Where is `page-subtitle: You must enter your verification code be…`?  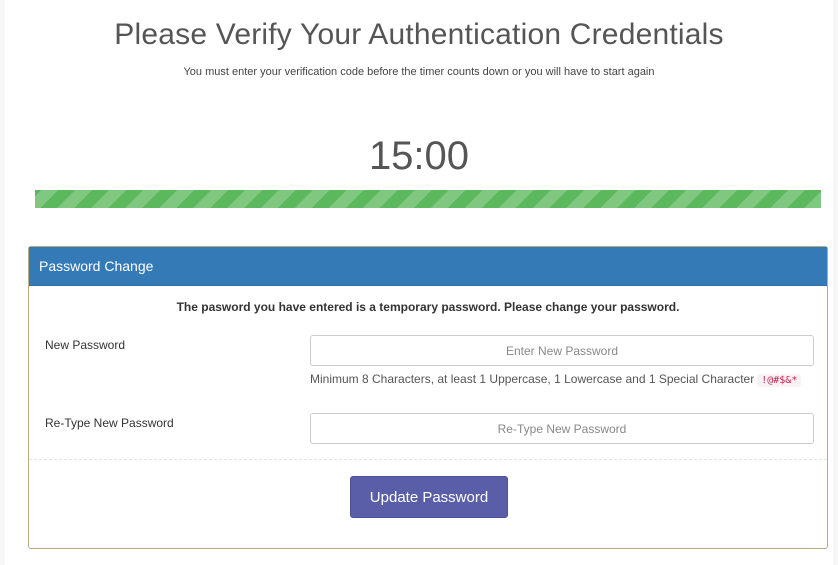 page-subtitle: You must enter your verification code be… is located at coordinates (419, 72).